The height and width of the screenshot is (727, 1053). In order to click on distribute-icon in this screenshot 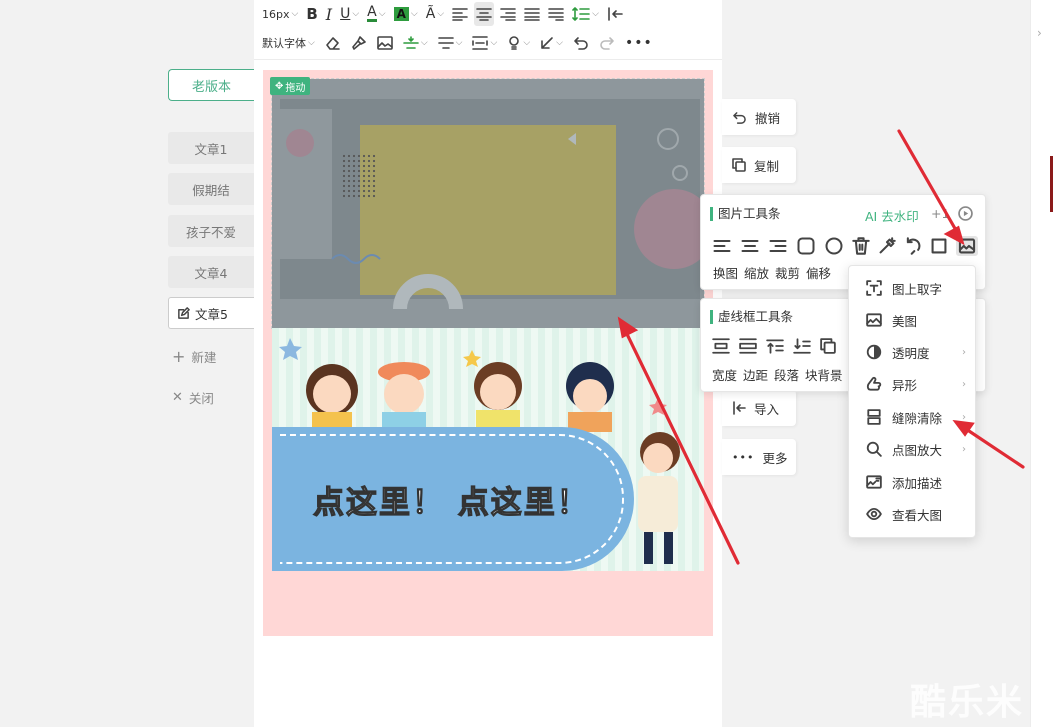, I will do `click(556, 14)`.